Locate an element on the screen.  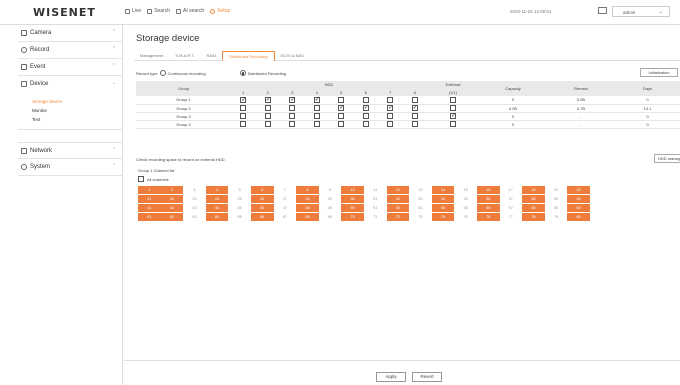
distributed-recording-radio is located at coordinates (242, 73).